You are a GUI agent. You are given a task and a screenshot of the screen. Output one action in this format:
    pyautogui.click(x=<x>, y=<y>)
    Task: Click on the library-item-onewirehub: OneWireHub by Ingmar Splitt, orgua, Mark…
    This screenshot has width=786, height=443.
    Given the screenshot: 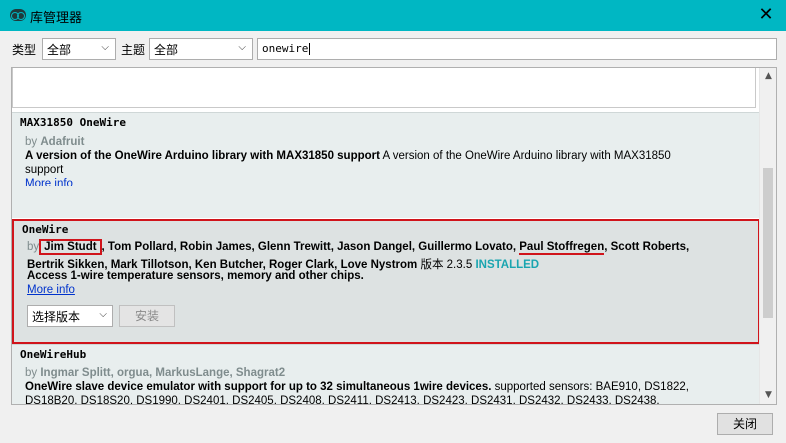 What is the action you would take?
    pyautogui.click(x=386, y=374)
    